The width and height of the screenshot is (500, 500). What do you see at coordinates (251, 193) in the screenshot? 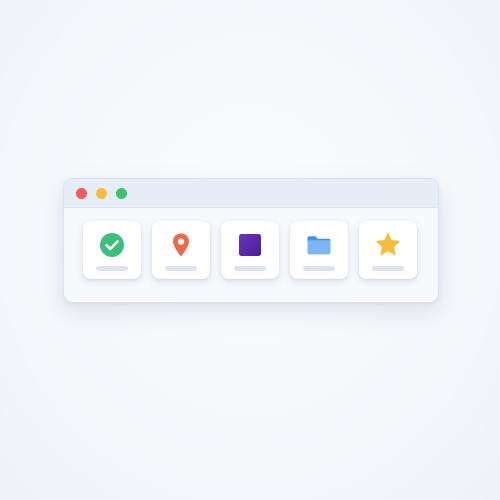
I see `title-bar` at bounding box center [251, 193].